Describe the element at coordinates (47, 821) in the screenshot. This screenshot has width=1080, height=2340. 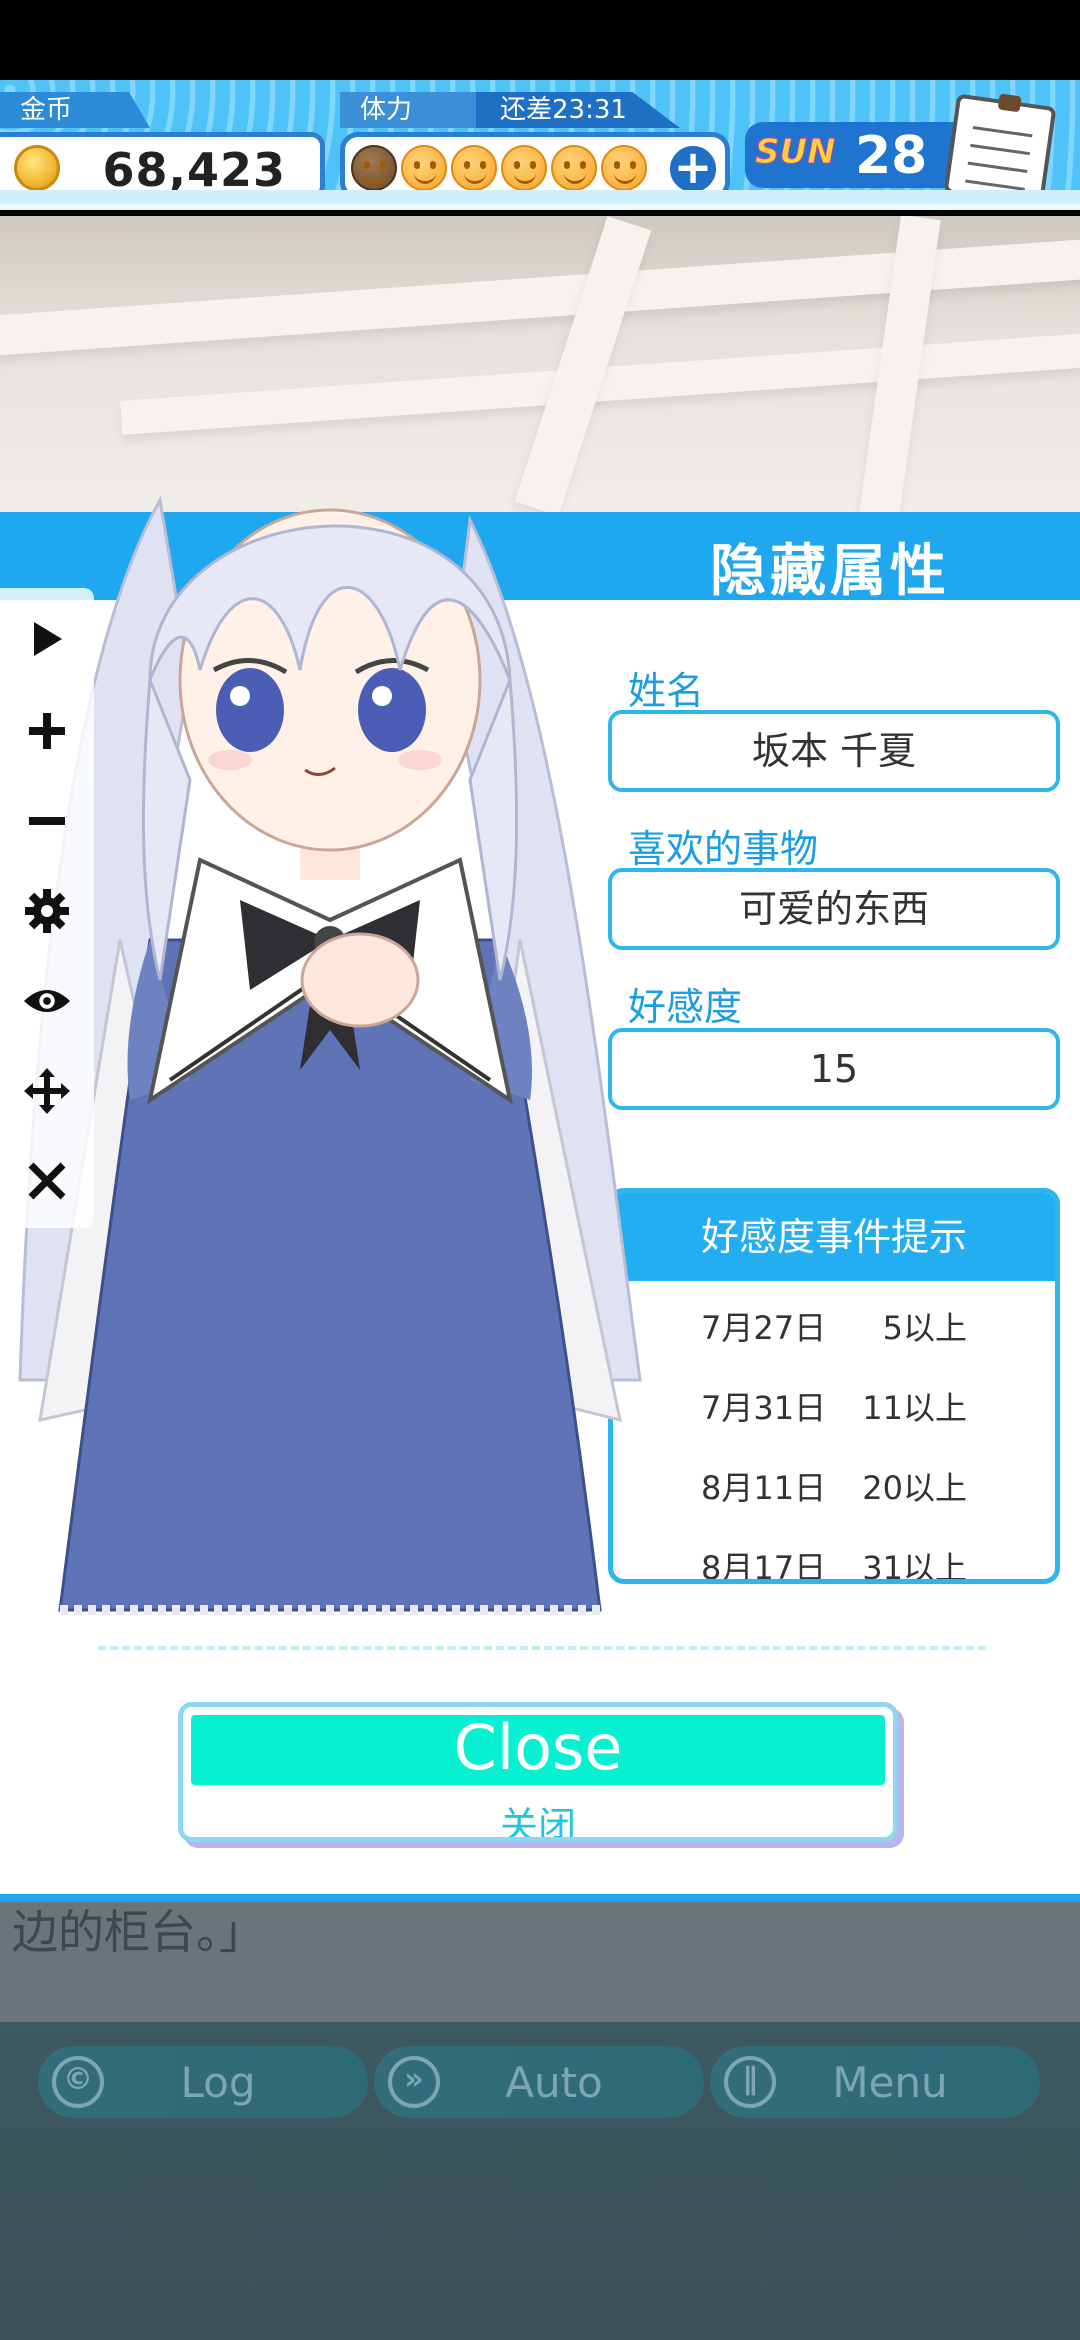
I see `minus-icon` at that location.